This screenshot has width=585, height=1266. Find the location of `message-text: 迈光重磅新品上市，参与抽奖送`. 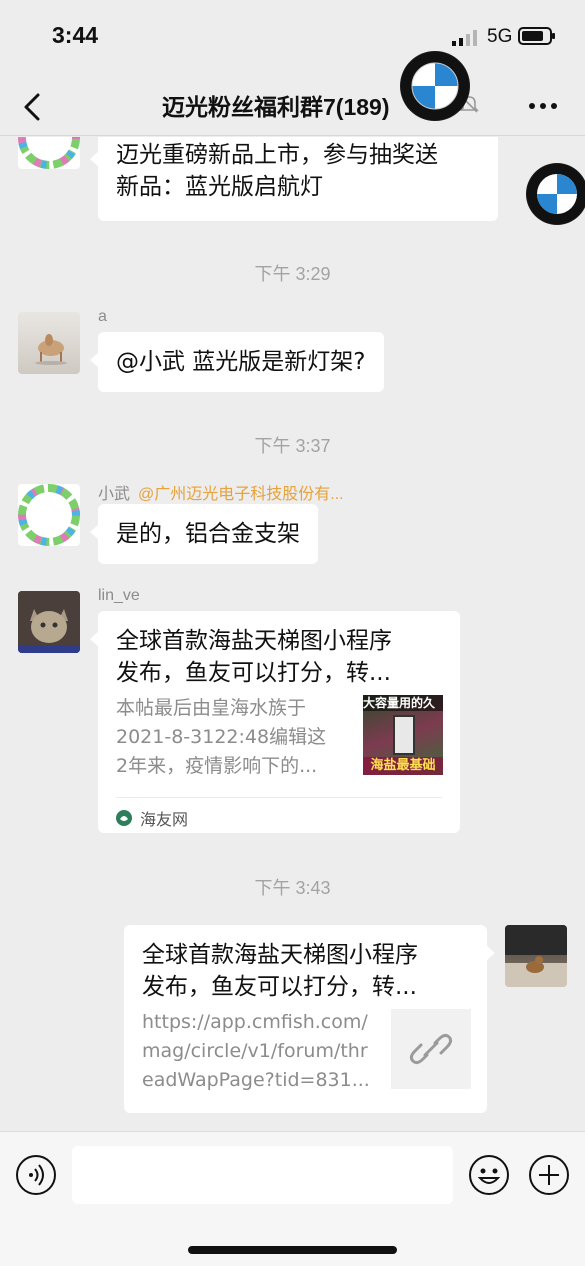

message-text: 迈光重磅新品上市，参与抽奖送 is located at coordinates (277, 155).